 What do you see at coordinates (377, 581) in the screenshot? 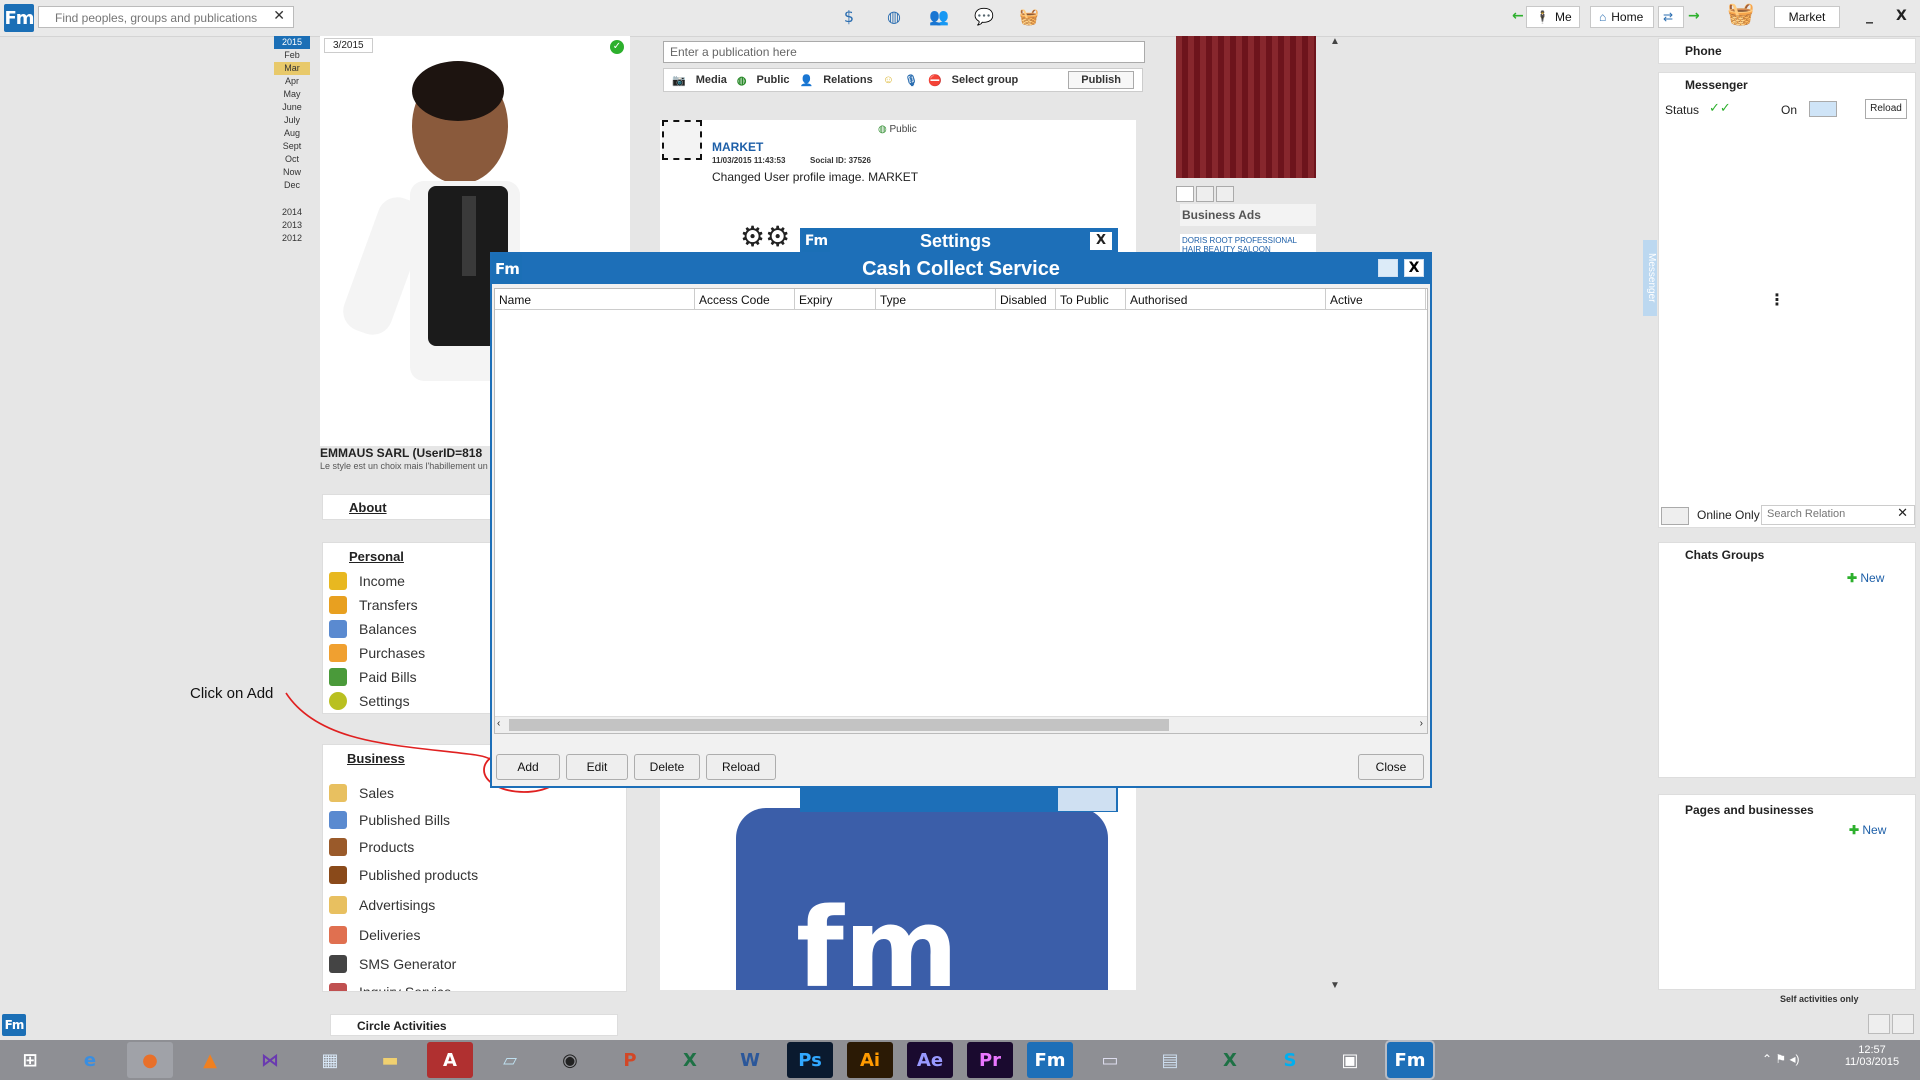
I see `menu-item-income: Income` at bounding box center [377, 581].